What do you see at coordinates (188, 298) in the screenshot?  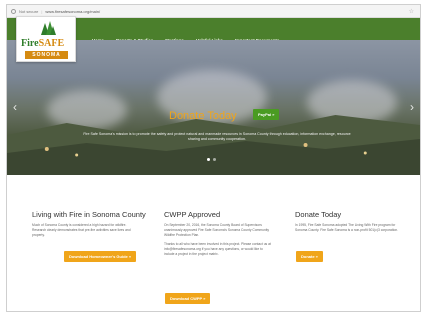 I see `download-cwpp-button: Download CWPP »` at bounding box center [188, 298].